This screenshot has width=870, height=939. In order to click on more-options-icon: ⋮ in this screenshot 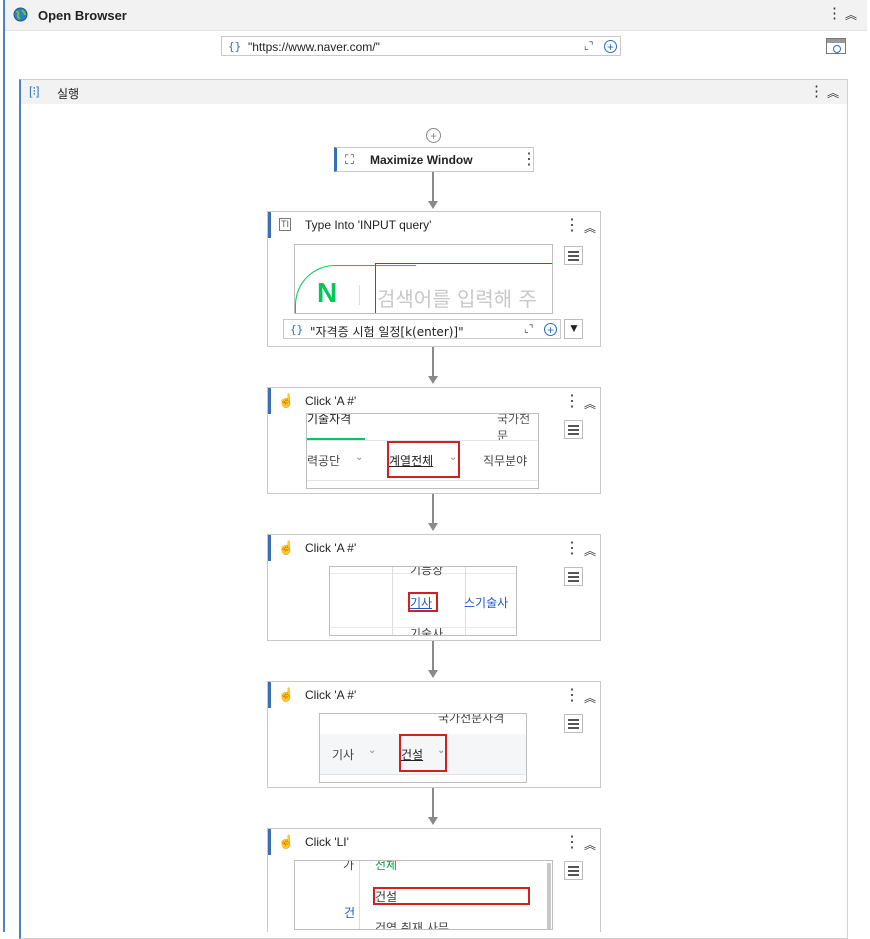, I will do `click(834, 14)`.